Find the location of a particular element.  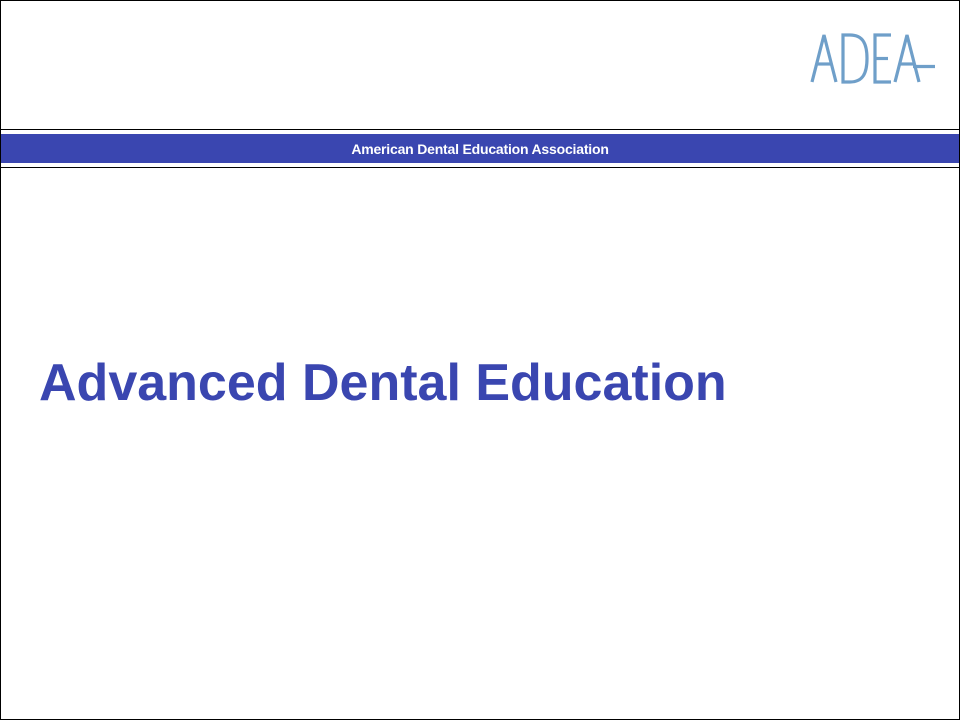

slide-title: Advanced Dental Education is located at coordinates (383, 383).